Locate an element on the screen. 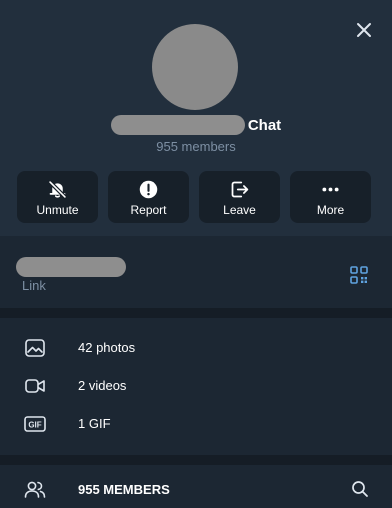 This screenshot has height=508, width=392. action-buttons: Unmute Report Leave More is located at coordinates (194, 197).